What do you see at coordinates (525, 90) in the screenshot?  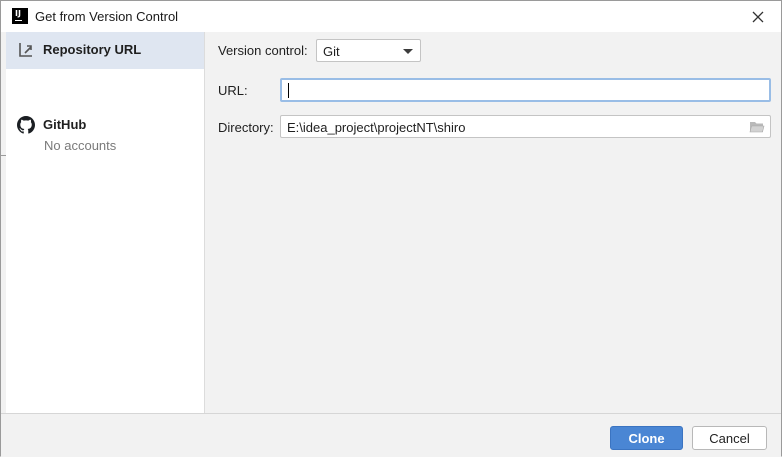 I see `url-input` at bounding box center [525, 90].